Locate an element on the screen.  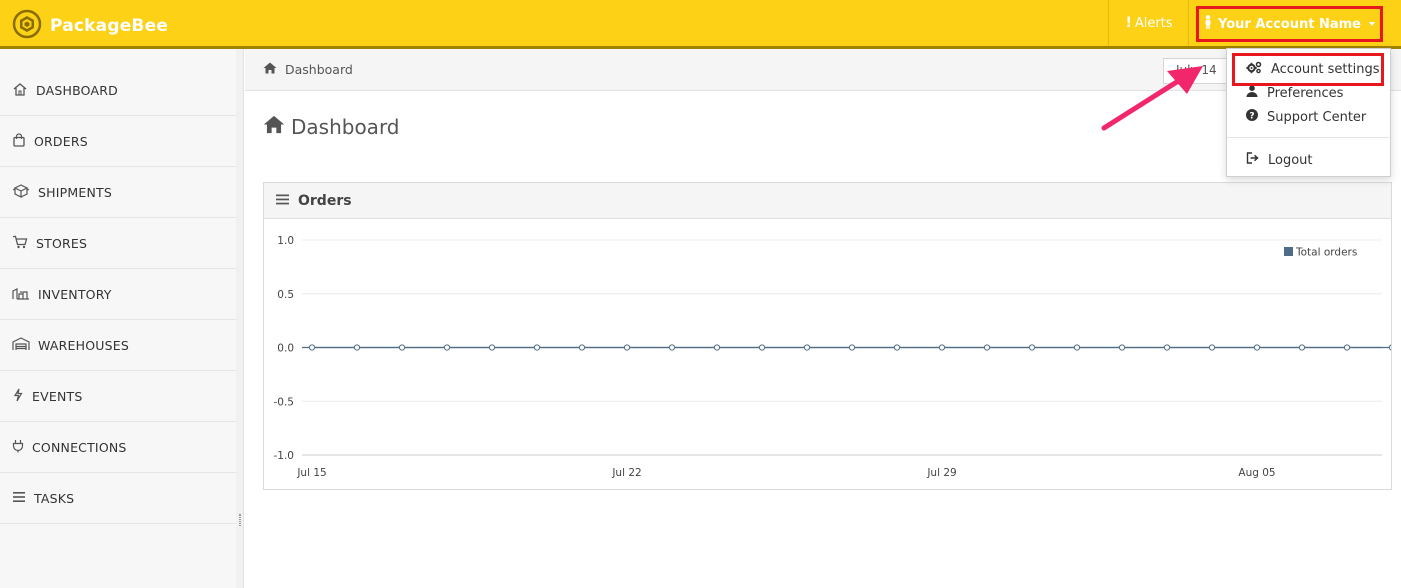
sidebar-item-label: ORDERS is located at coordinates (61, 141).